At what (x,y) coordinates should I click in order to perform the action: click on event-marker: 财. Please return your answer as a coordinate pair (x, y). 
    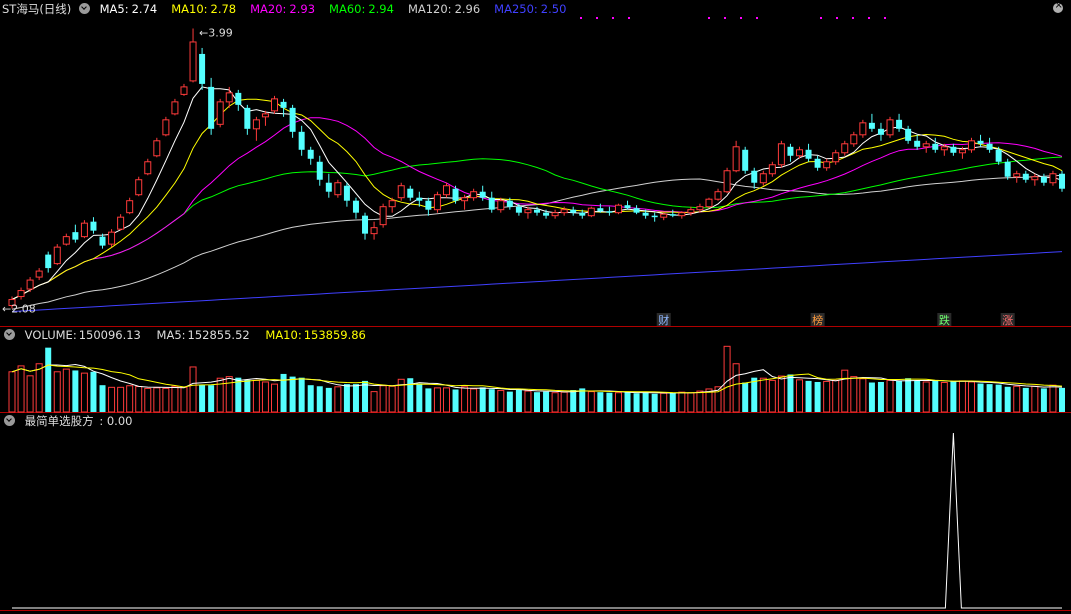
    Looking at the image, I should click on (663, 320).